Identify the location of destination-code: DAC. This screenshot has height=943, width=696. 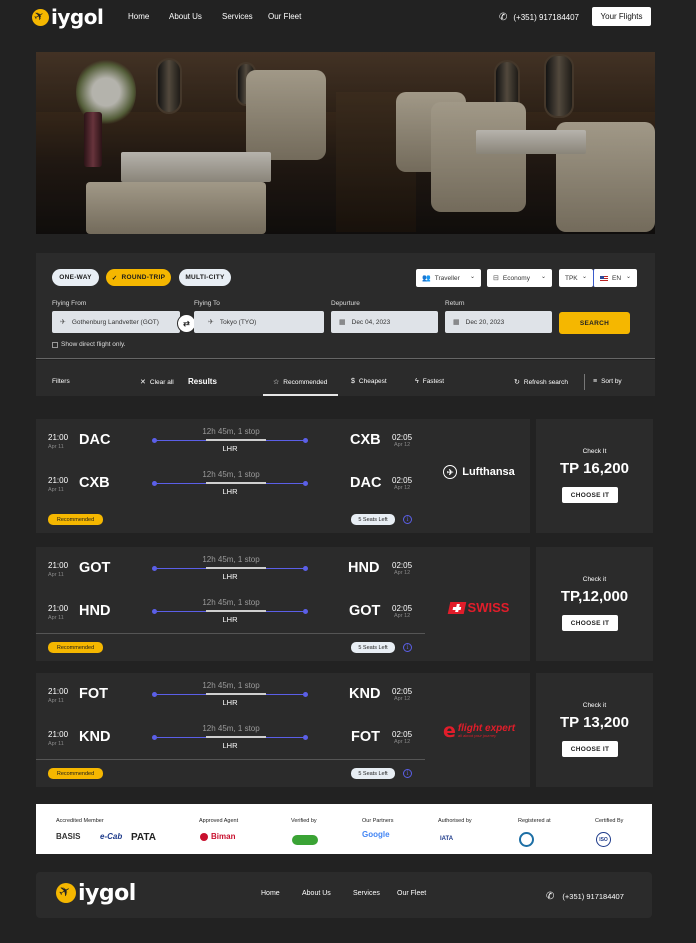
(366, 483).